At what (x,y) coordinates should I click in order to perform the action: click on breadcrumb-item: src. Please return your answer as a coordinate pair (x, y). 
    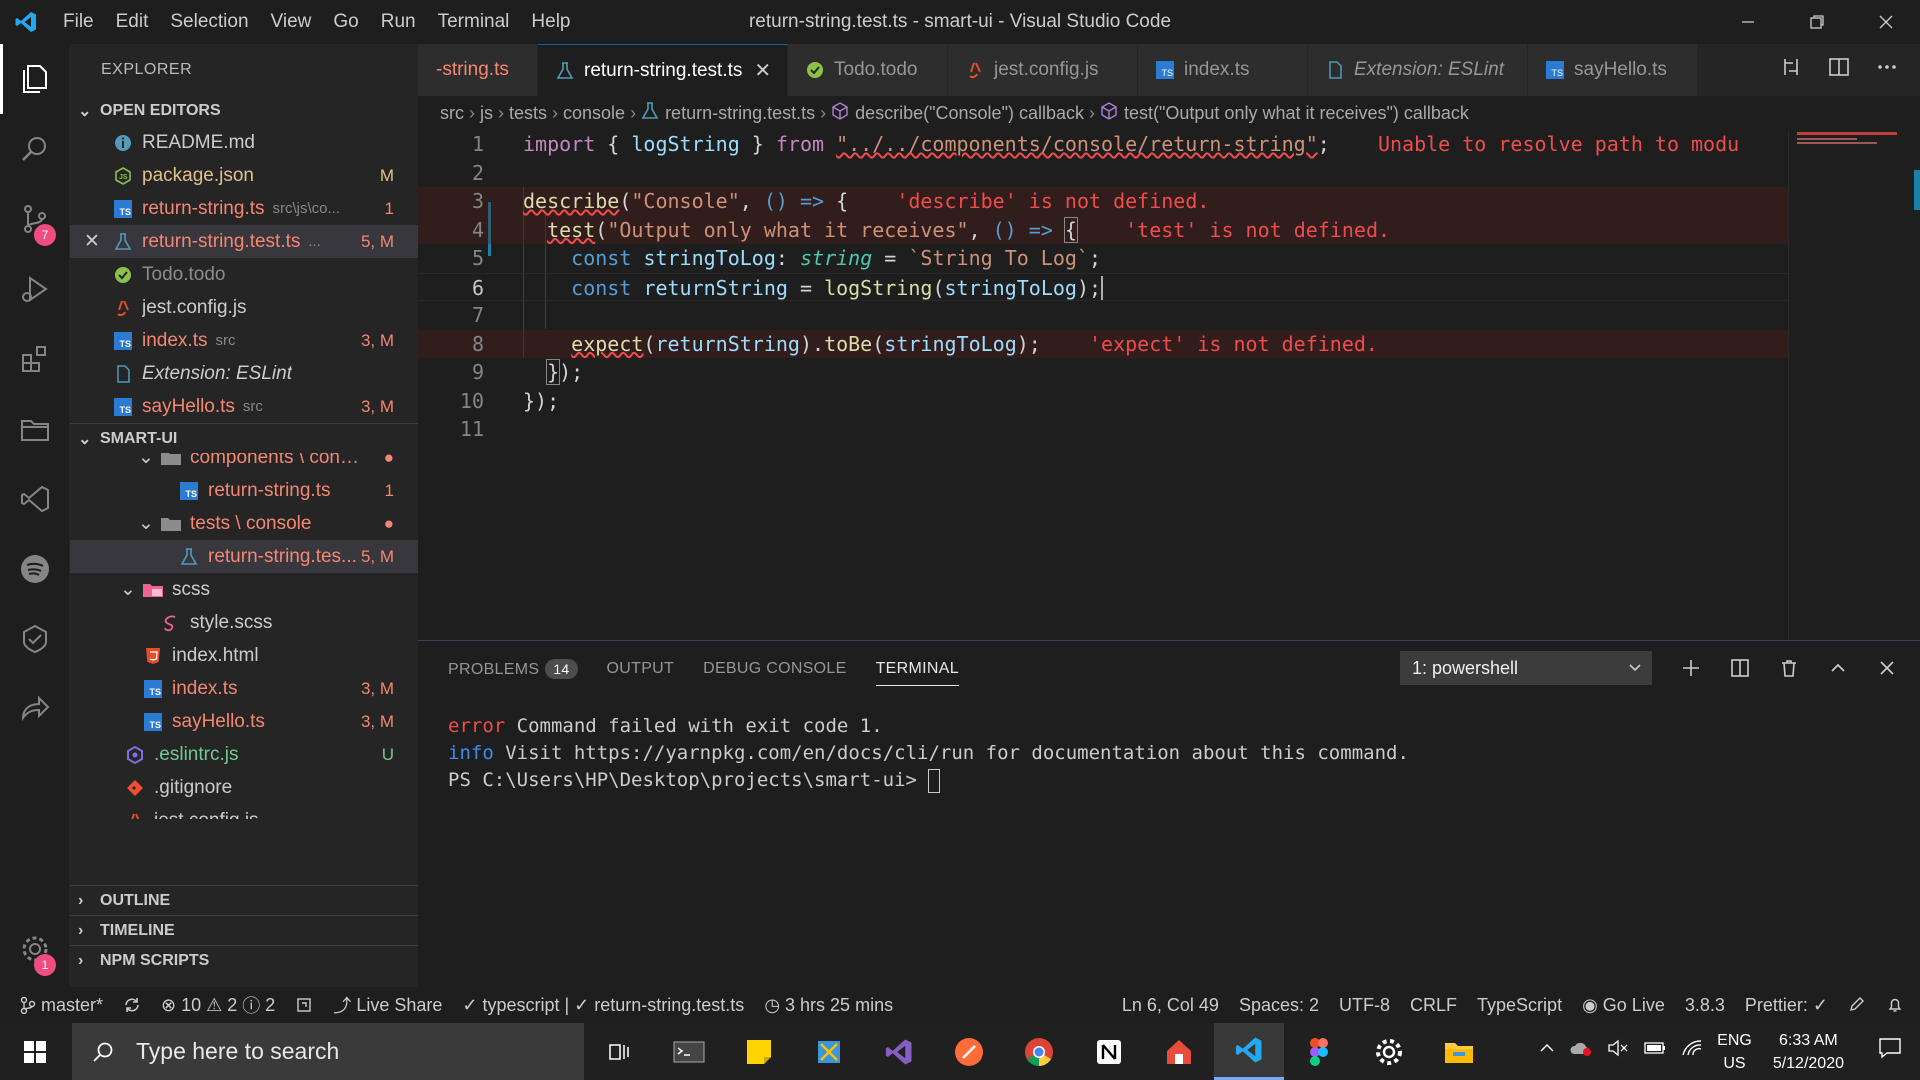
    Looking at the image, I should click on (452, 113).